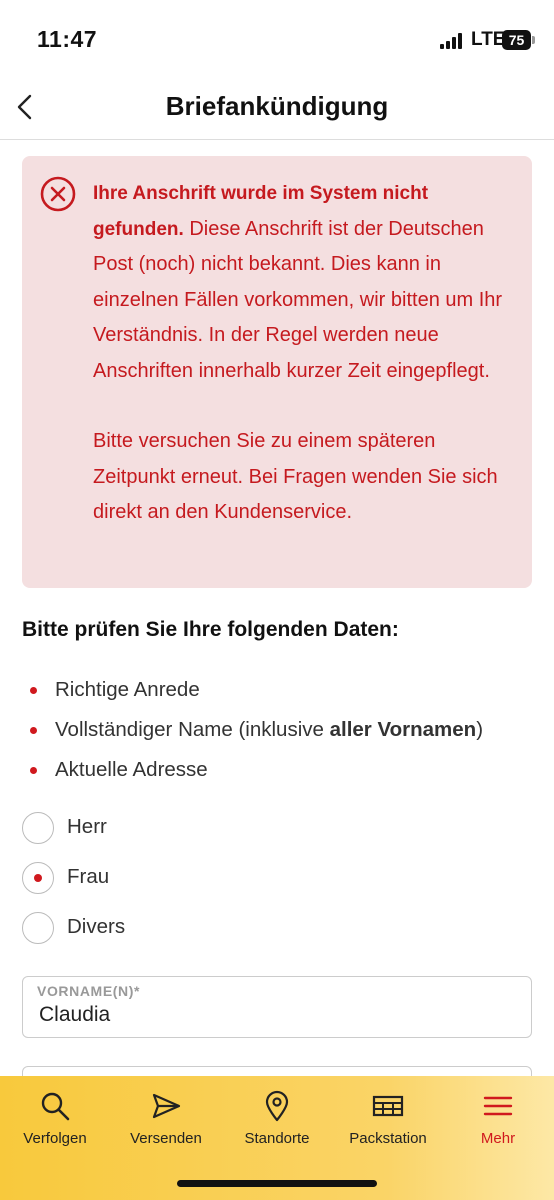 This screenshot has width=554, height=1200. I want to click on location-pin-icon, so click(277, 1106).